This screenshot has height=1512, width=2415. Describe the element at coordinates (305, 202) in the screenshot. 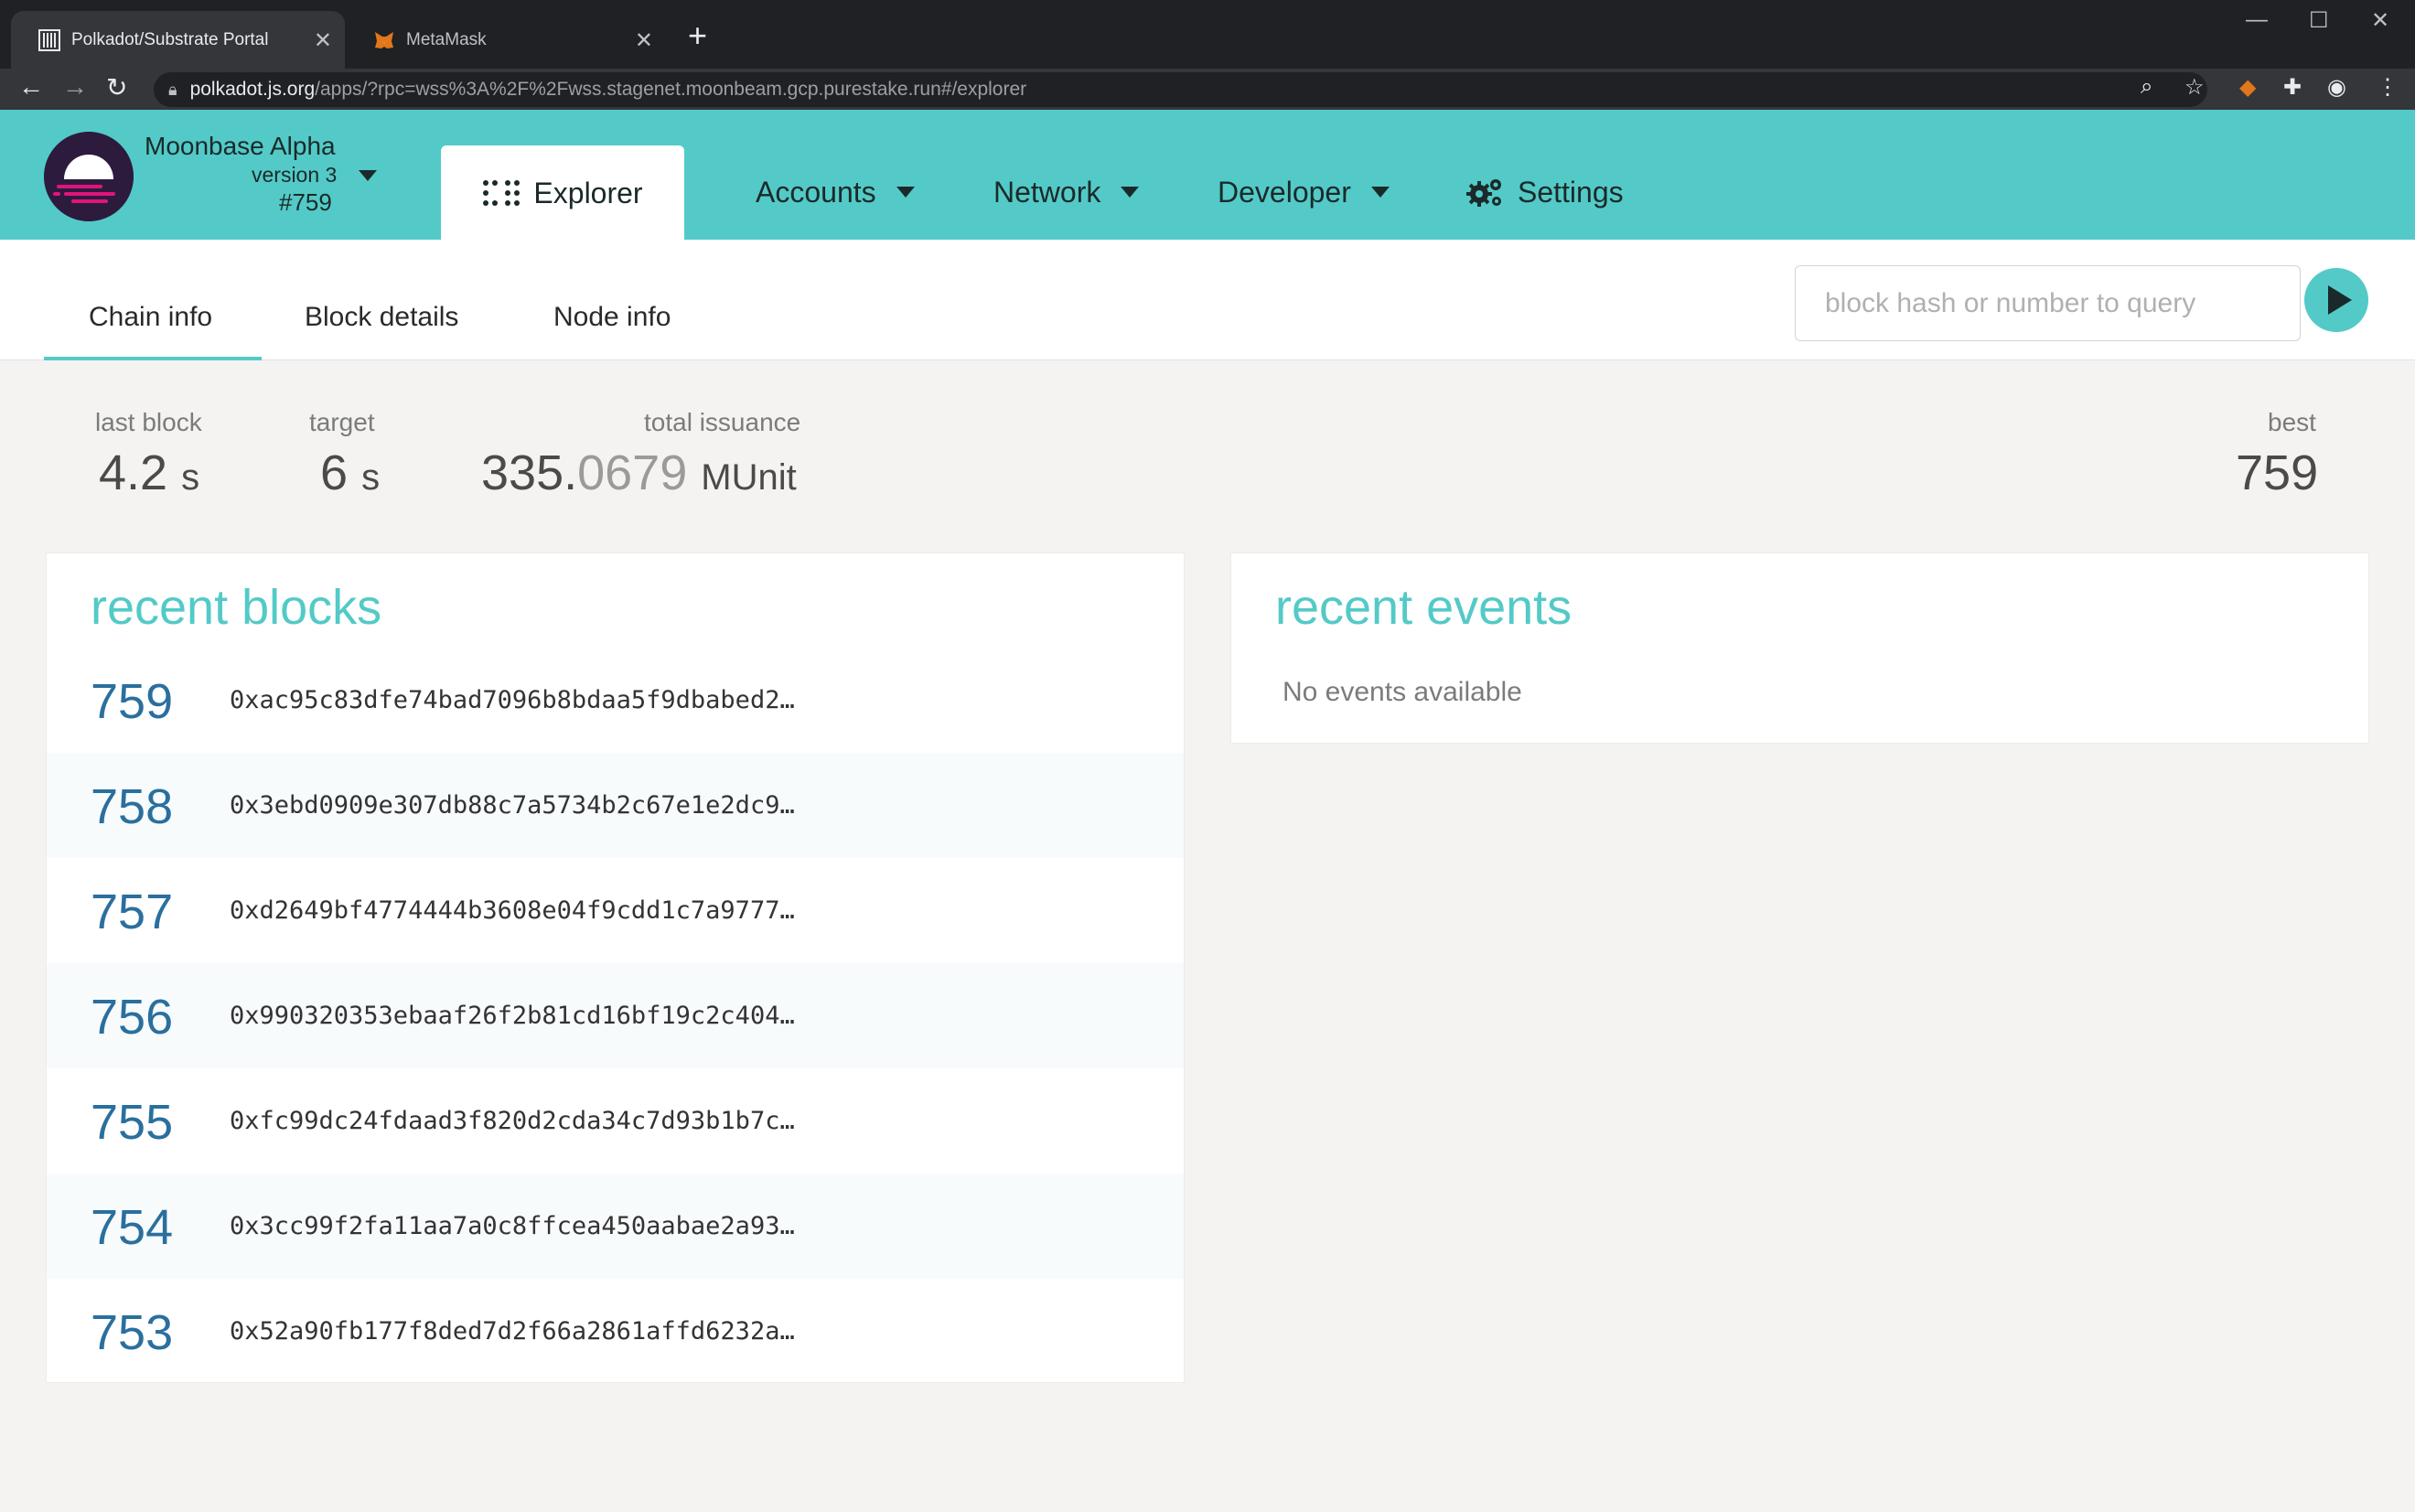

I see `chain-best-block: #759` at that location.